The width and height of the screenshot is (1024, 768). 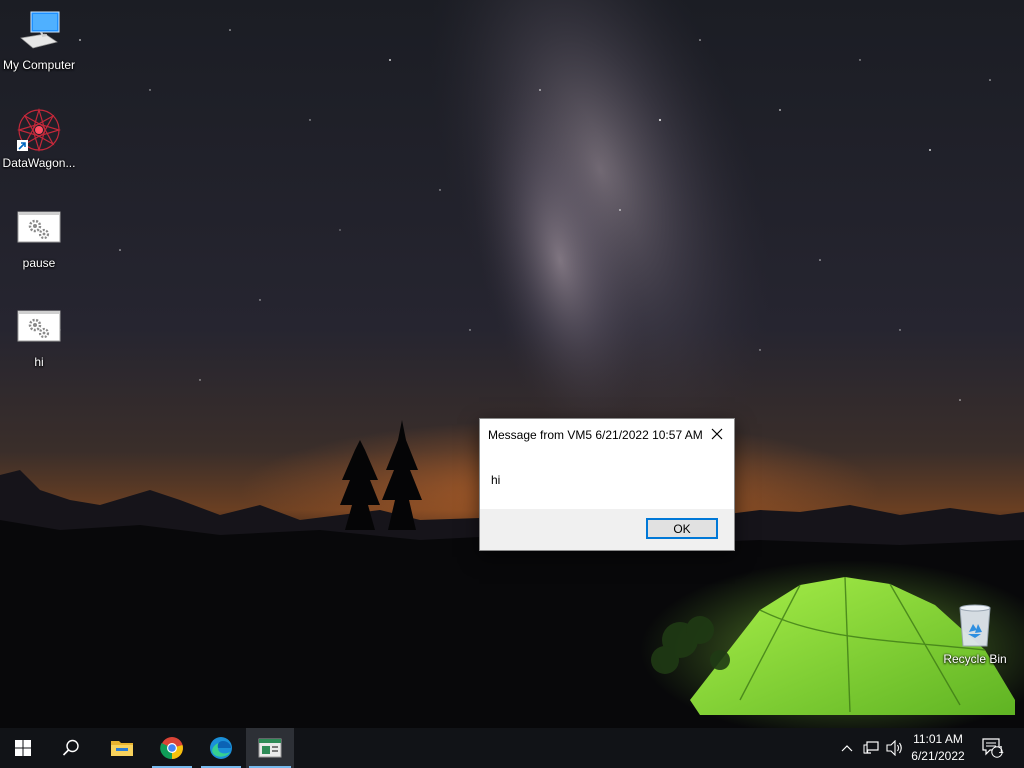 I want to click on desktop-icon-label: My Computer, so click(x=39, y=65).